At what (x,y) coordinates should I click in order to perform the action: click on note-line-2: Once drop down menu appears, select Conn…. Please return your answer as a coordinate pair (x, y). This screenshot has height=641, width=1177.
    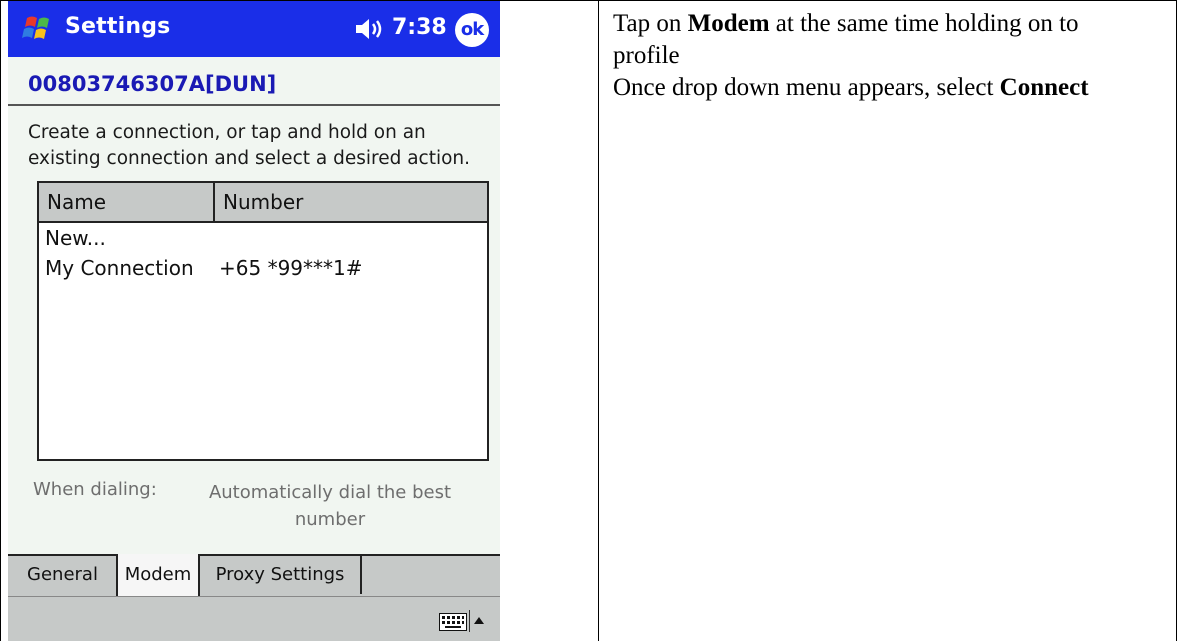
    Looking at the image, I should click on (851, 87).